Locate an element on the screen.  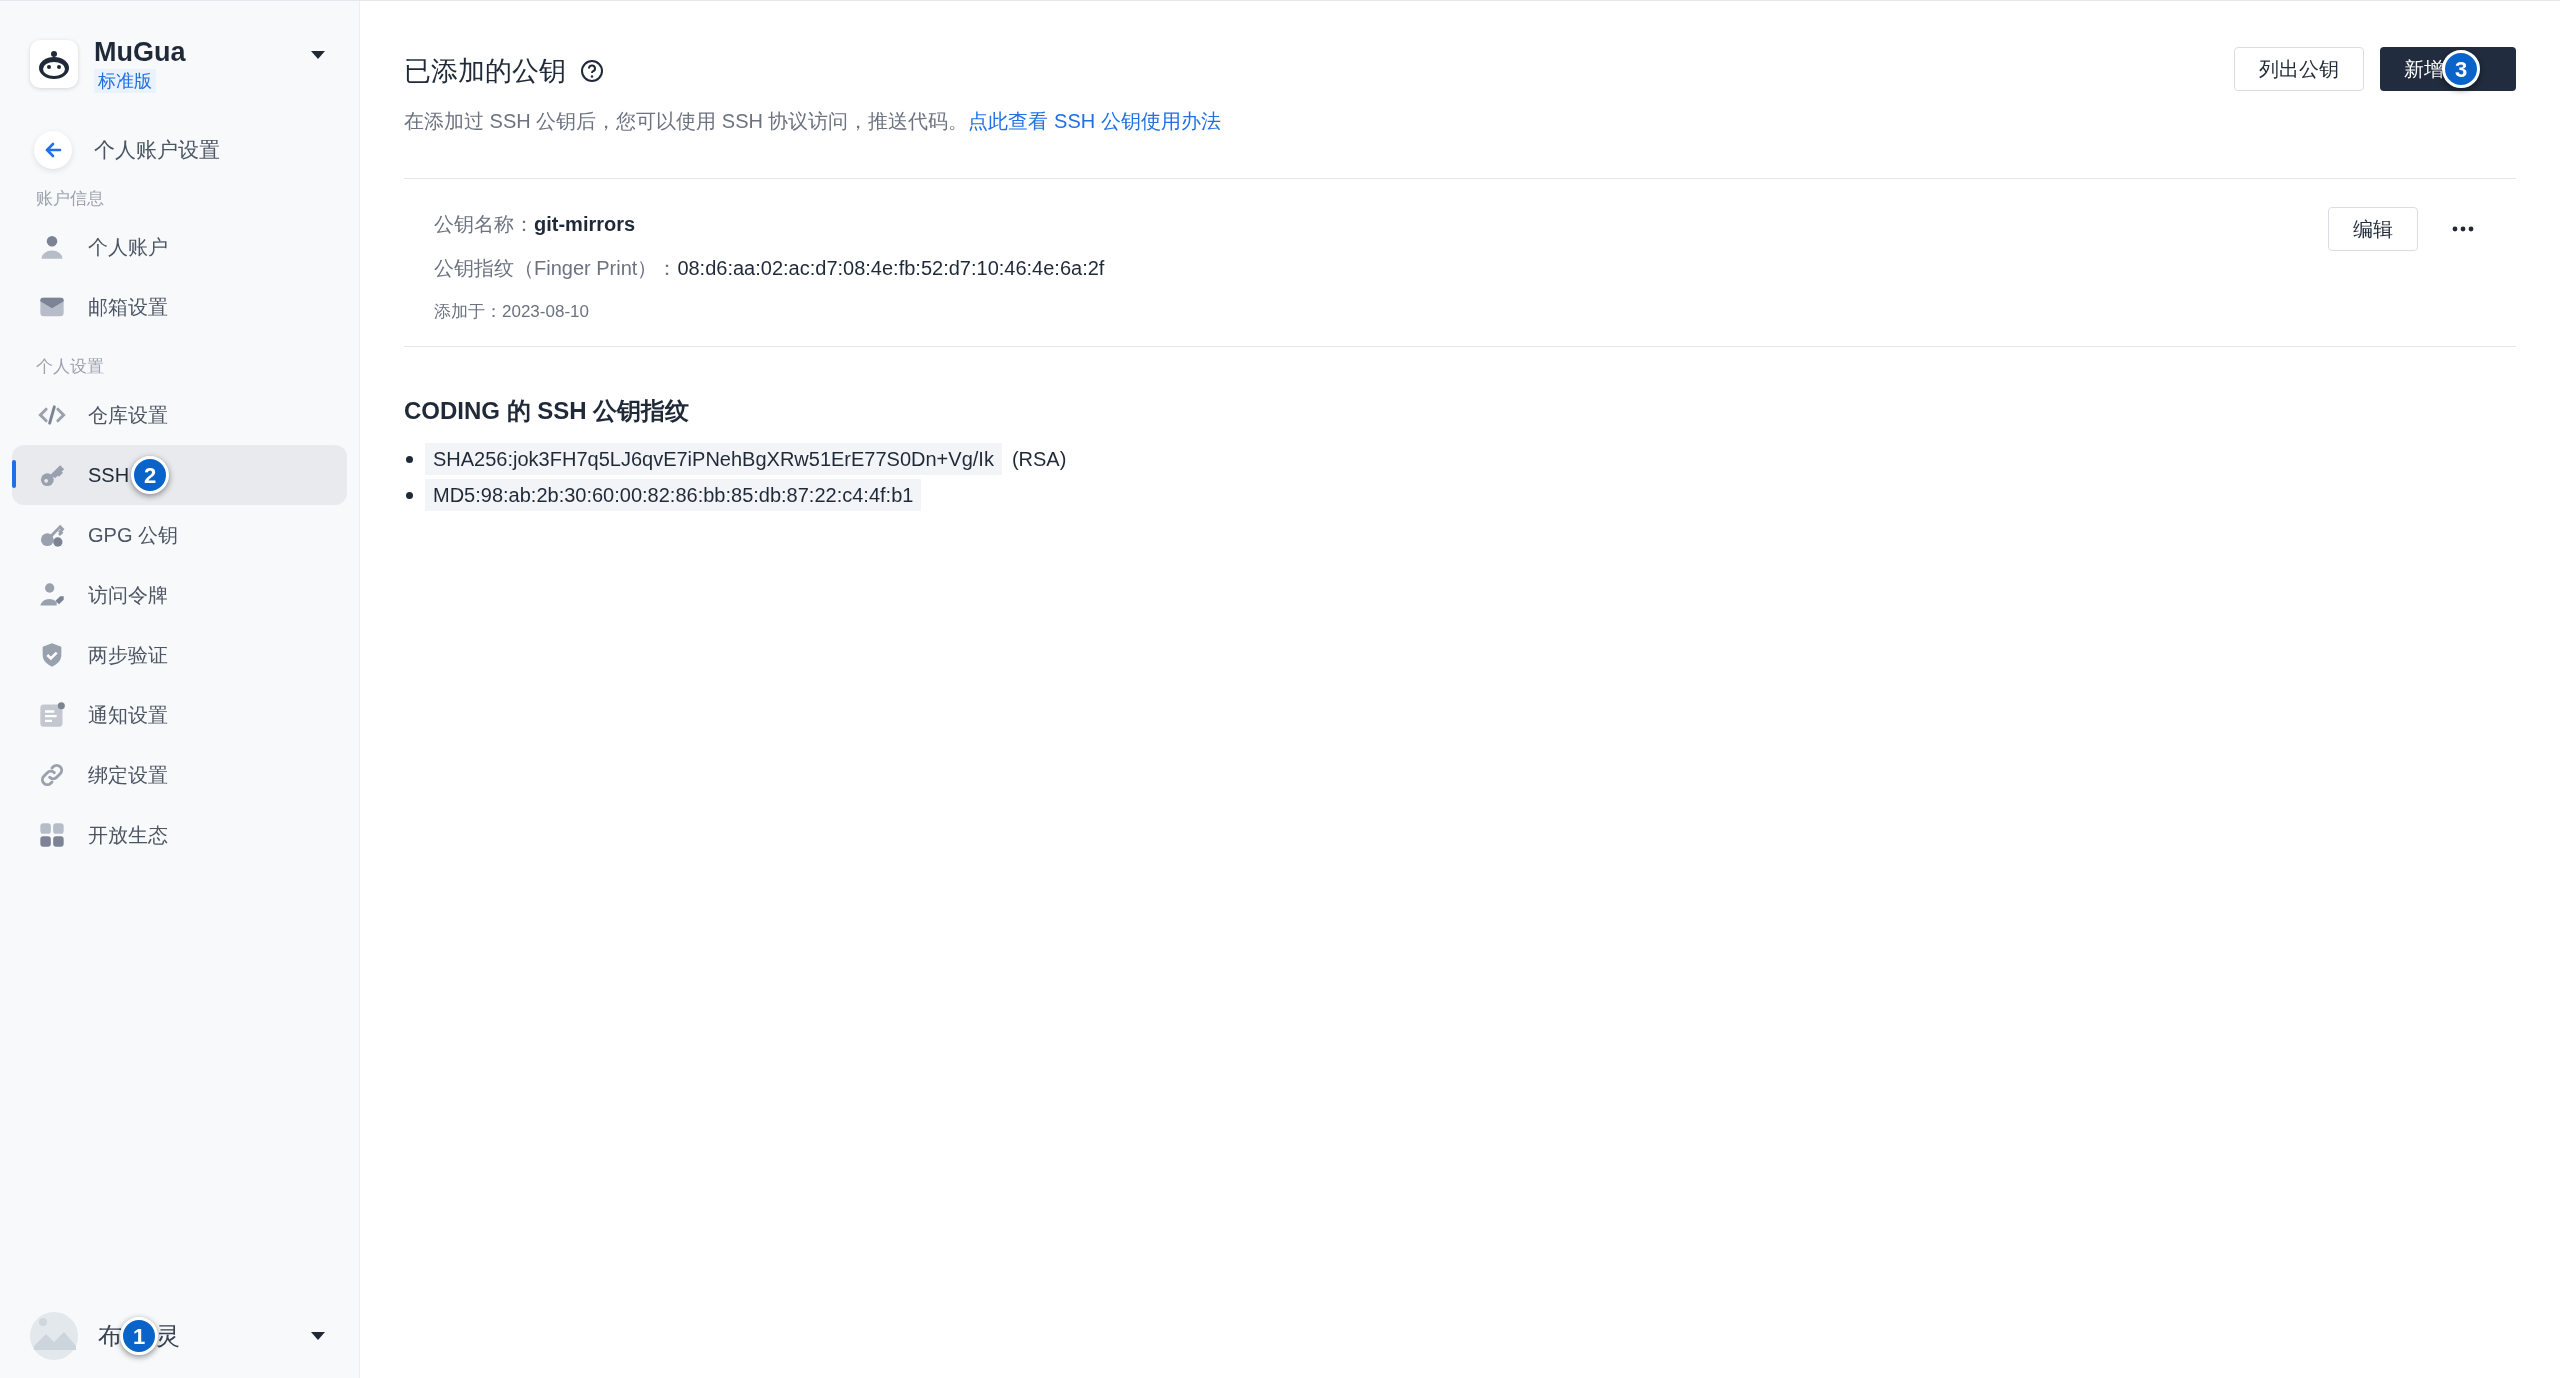
step-badge: 2 is located at coordinates (150, 475).